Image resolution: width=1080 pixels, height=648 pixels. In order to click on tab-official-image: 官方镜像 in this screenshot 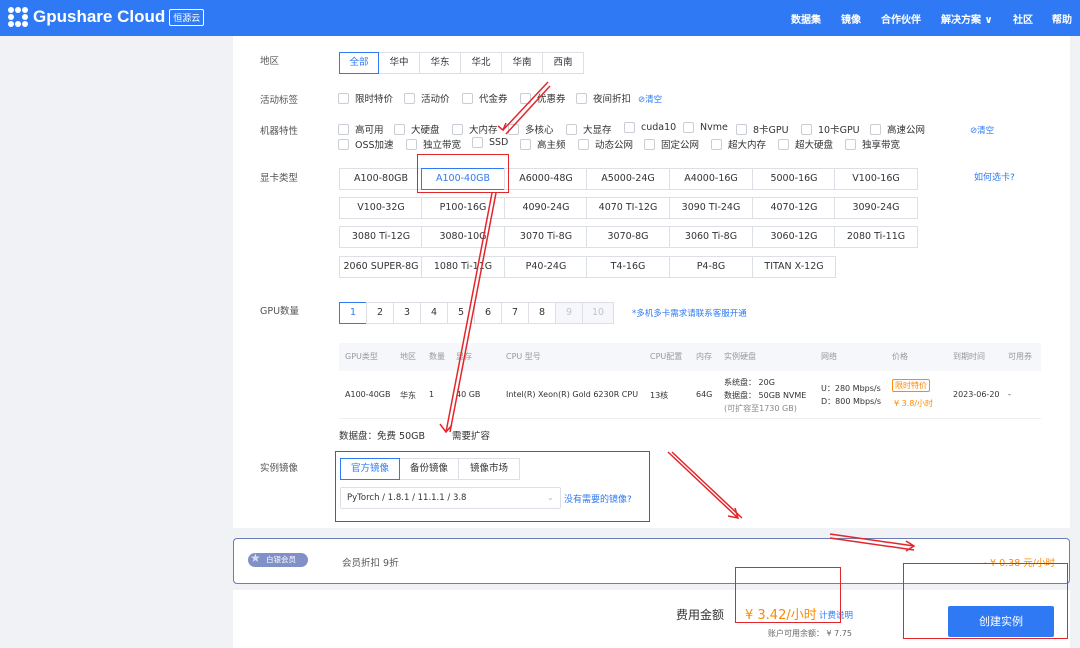, I will do `click(370, 469)`.